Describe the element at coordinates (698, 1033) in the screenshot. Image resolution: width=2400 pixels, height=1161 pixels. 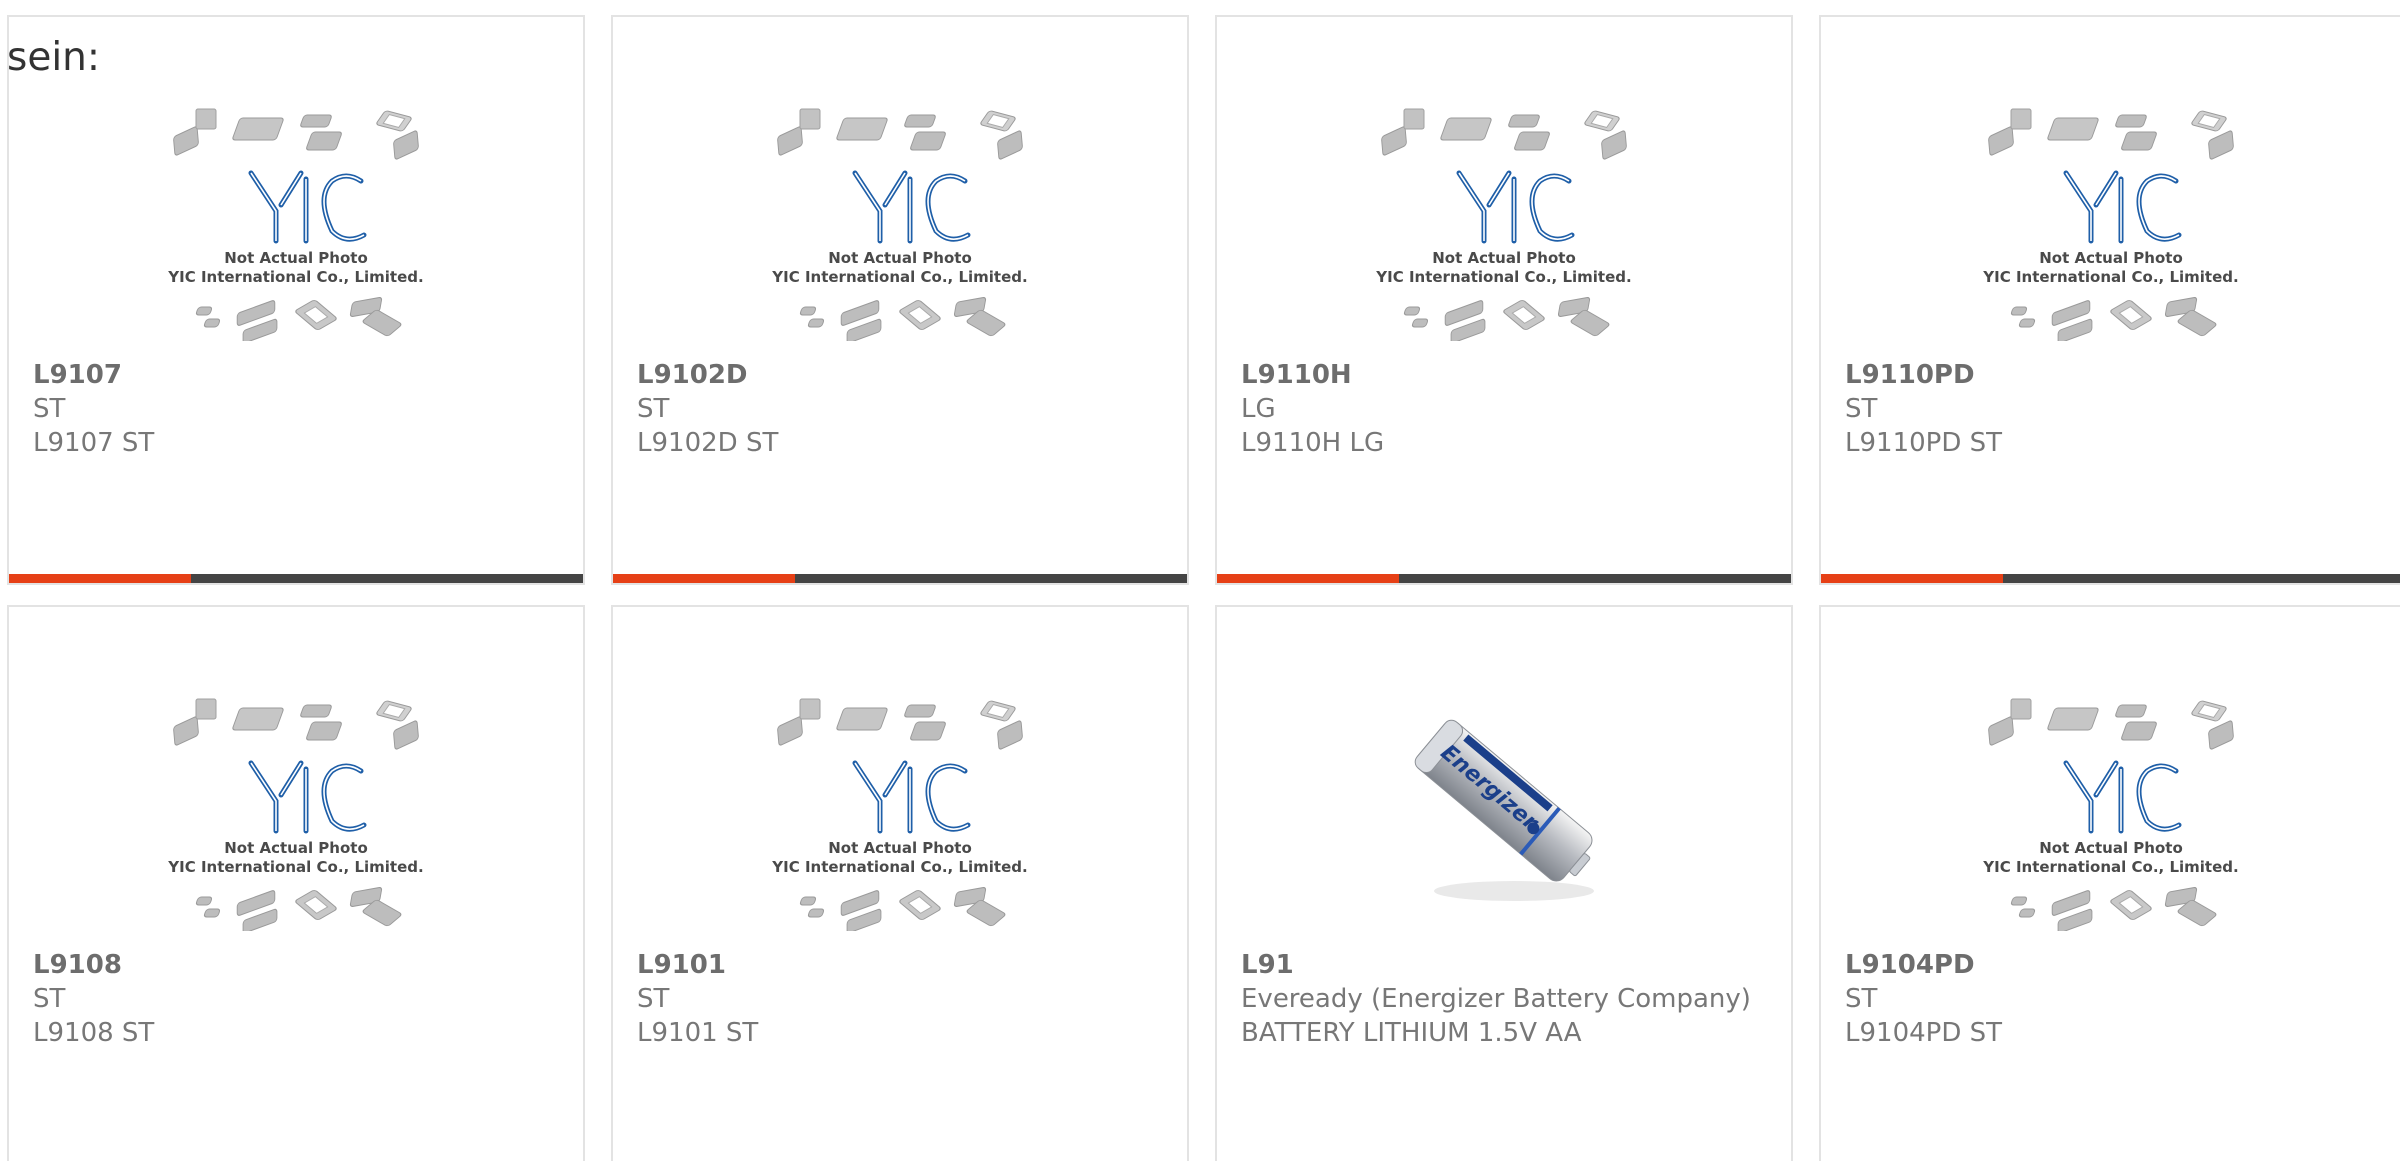
I see `product-description: L9101 ST` at that location.